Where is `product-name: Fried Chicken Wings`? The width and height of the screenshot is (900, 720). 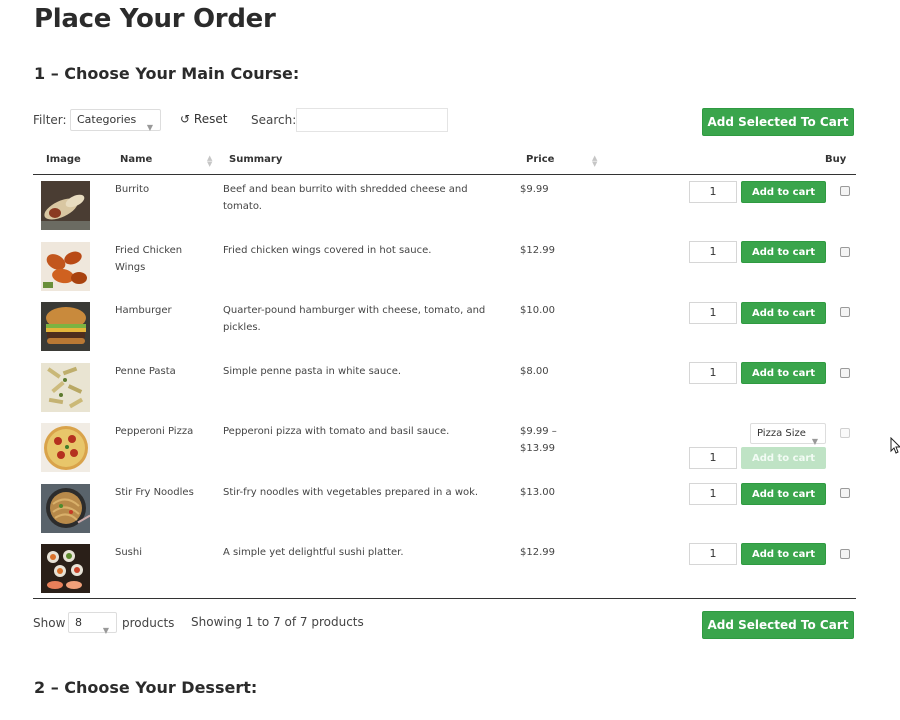 product-name: Fried Chicken Wings is located at coordinates (155, 259).